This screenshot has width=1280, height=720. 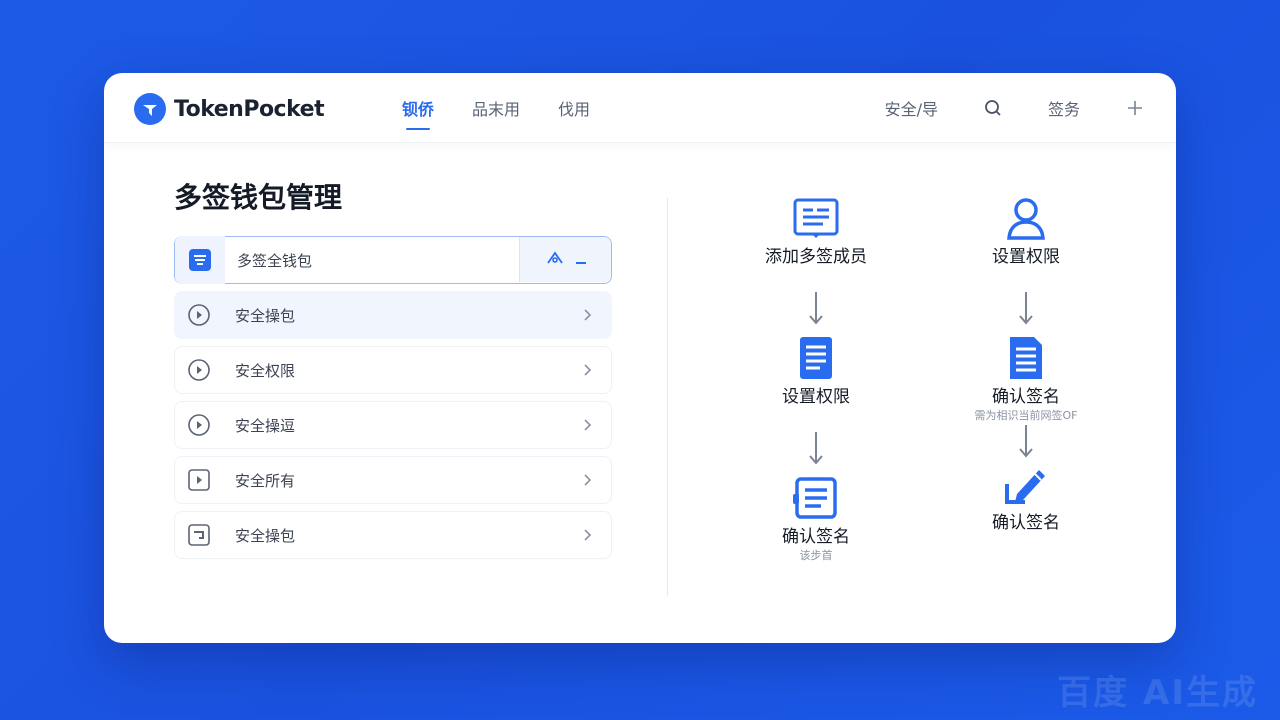 I want to click on flow-step: 确认签名 需为相识当前网签OF, so click(x=1026, y=378).